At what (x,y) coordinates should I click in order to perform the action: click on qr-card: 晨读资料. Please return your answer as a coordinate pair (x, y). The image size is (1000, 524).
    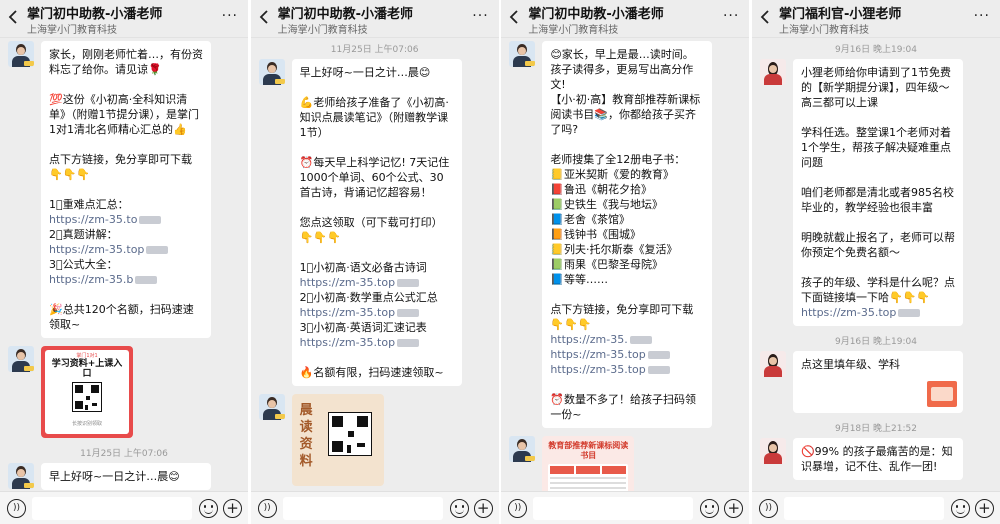
    Looking at the image, I should click on (337, 440).